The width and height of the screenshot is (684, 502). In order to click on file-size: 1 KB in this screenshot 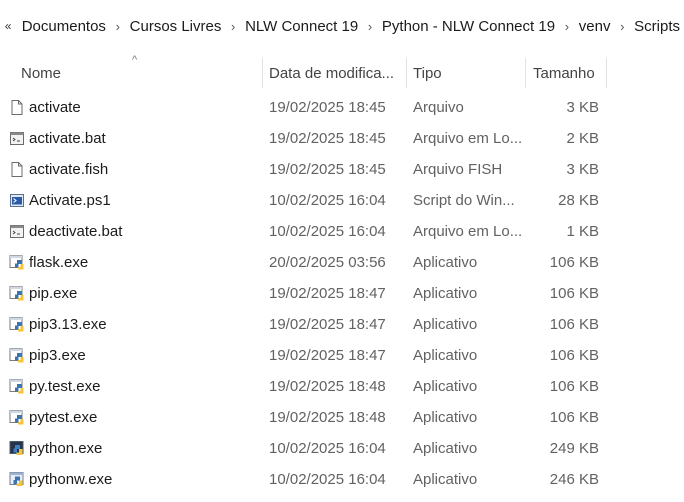, I will do `click(582, 231)`.